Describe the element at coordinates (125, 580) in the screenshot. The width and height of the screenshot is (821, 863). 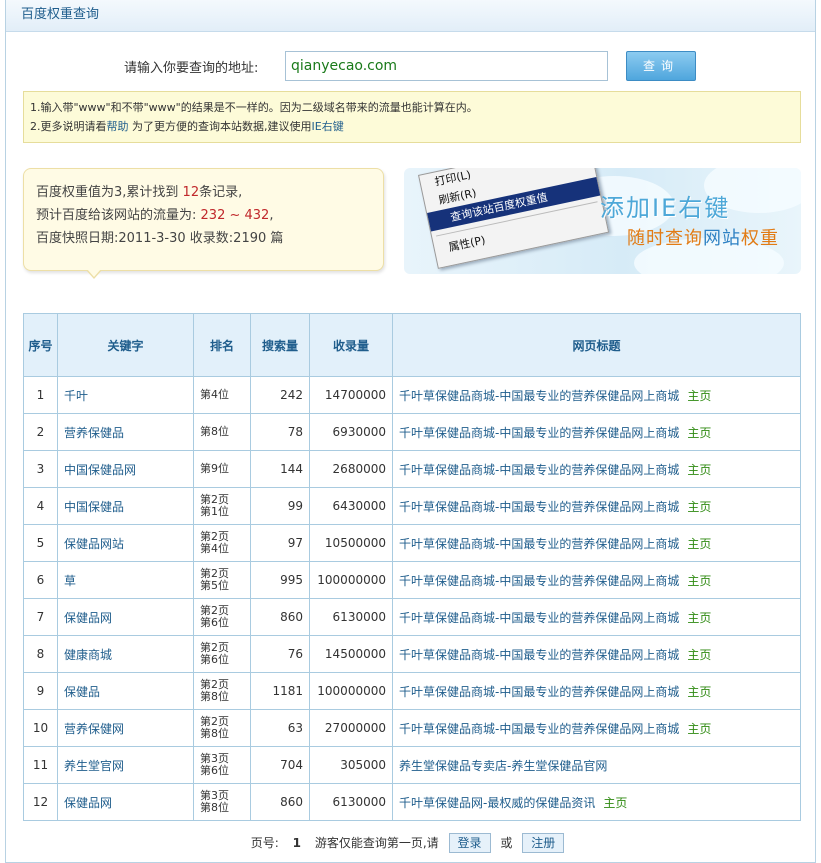
I see `keyword-cell: 草` at that location.